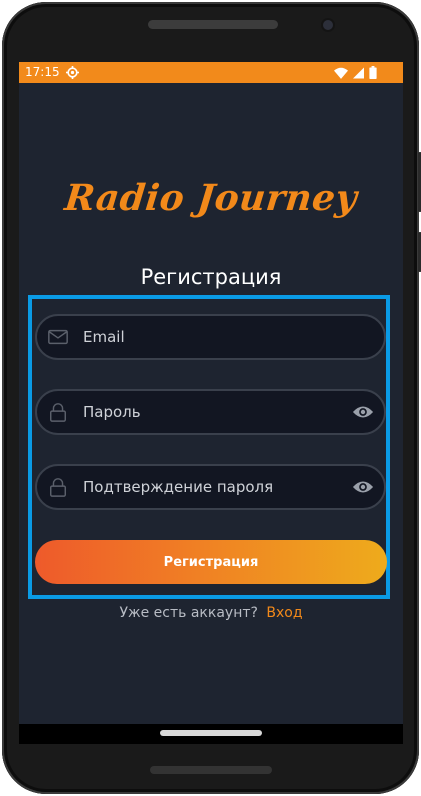  What do you see at coordinates (72, 72) in the screenshot?
I see `settings-icon` at bounding box center [72, 72].